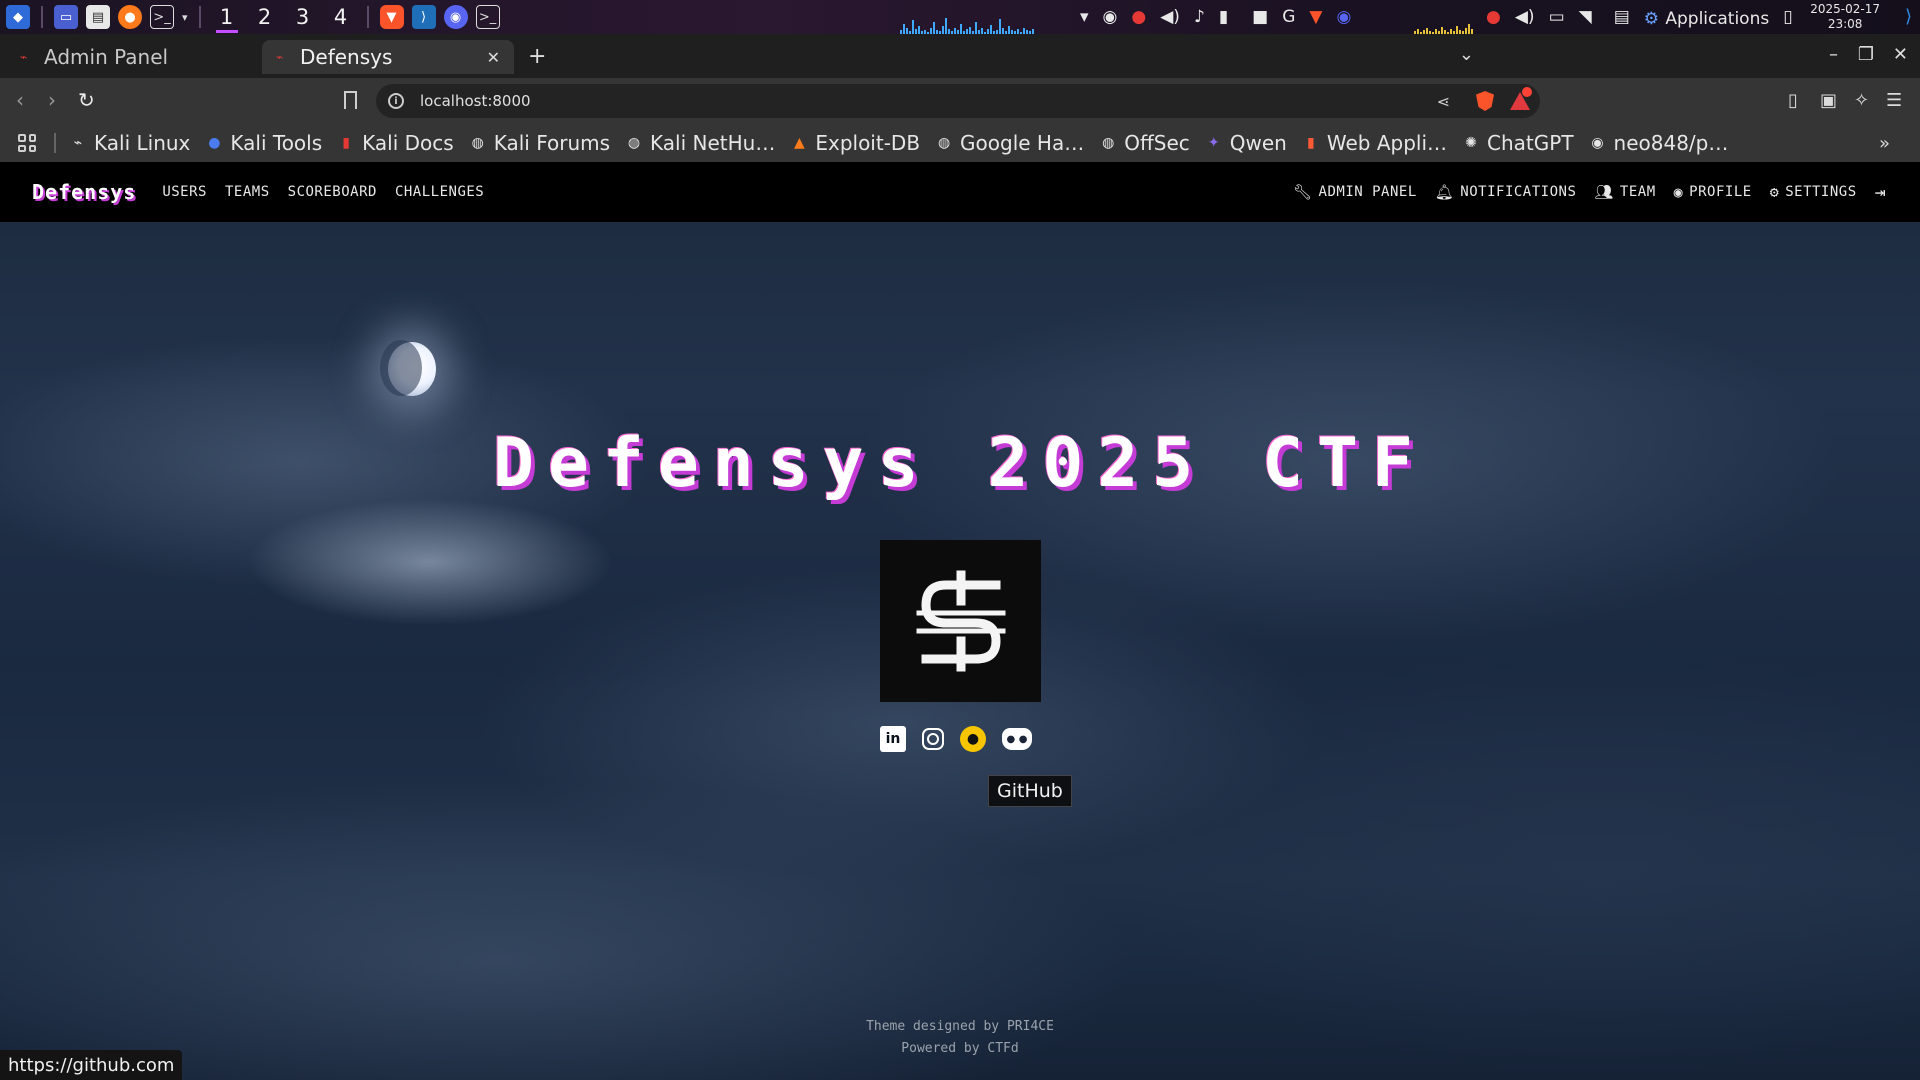 The image size is (1920, 1080). I want to click on rewards-badge, so click(1527, 92).